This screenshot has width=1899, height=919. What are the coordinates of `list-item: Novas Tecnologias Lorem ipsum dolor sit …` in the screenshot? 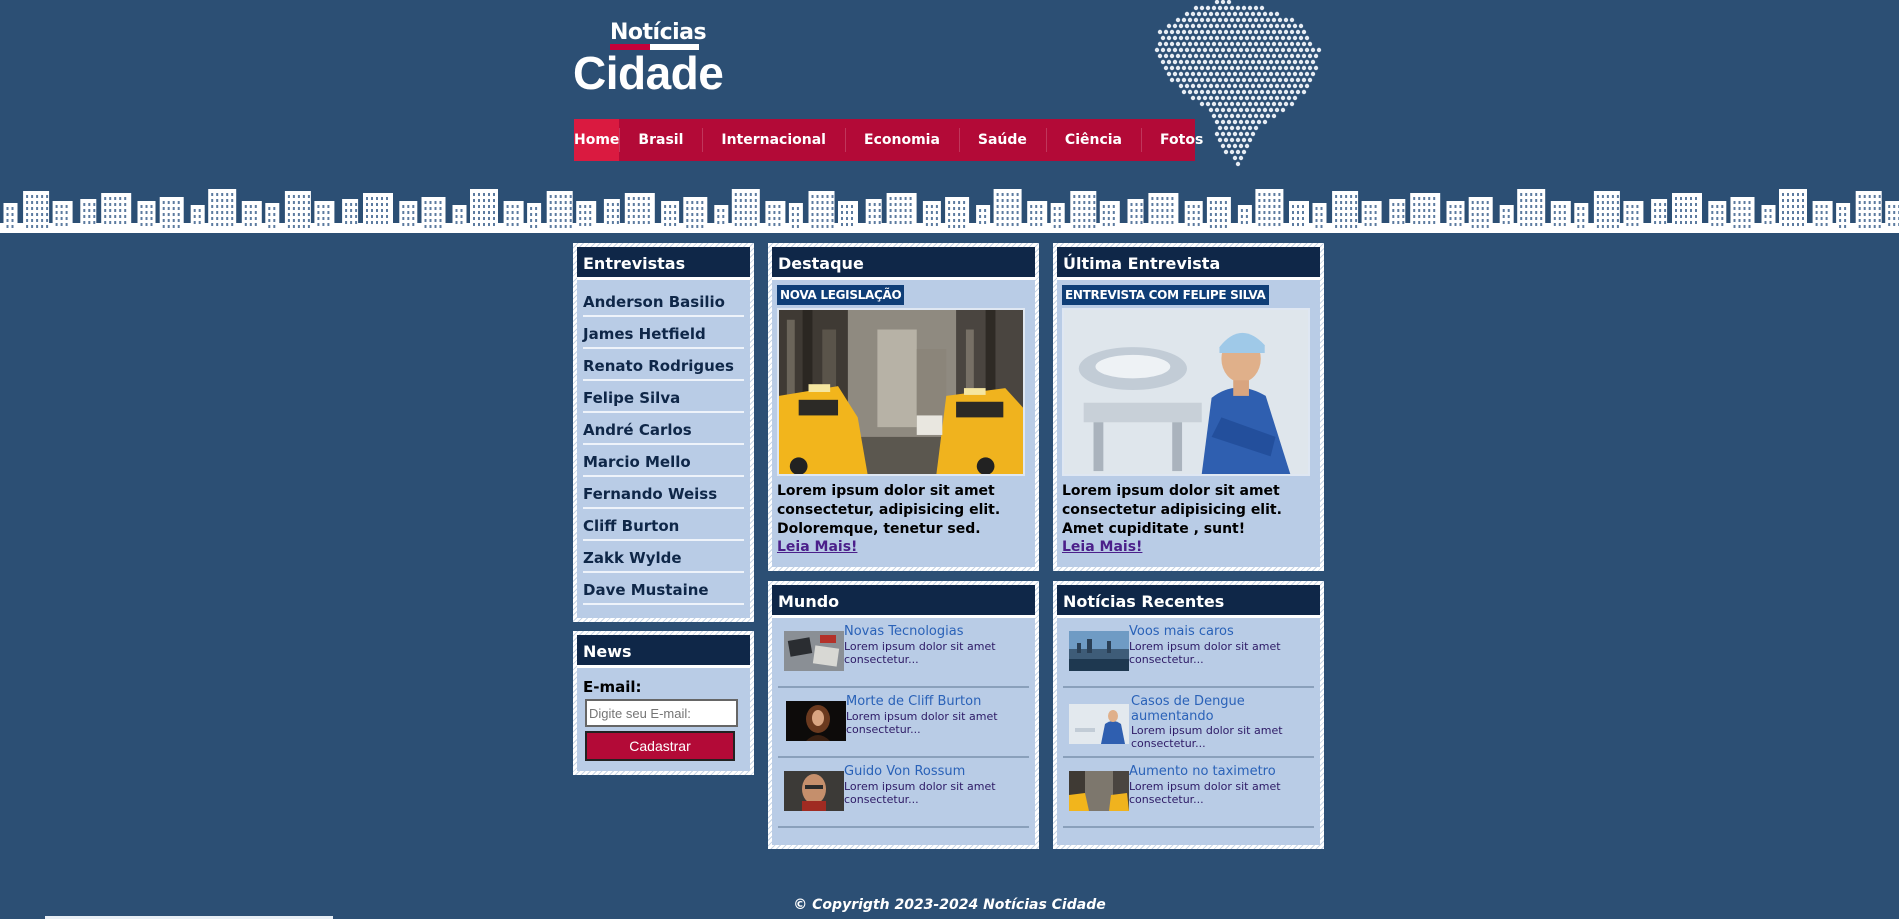 It's located at (903, 653).